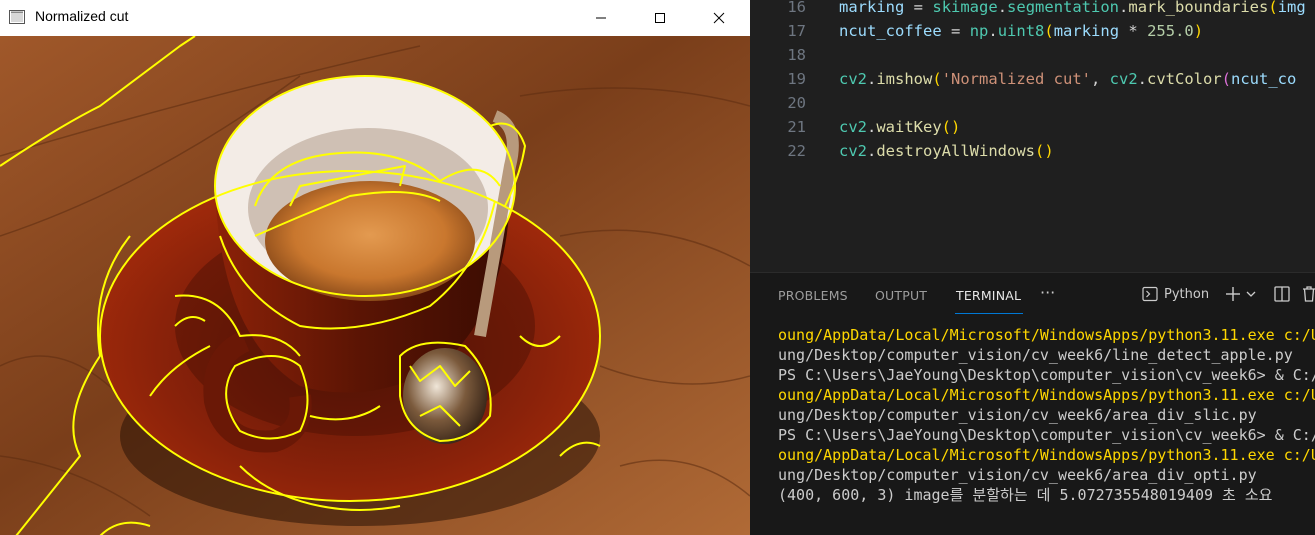 The width and height of the screenshot is (1315, 535). I want to click on line-number: 21, so click(796, 127).